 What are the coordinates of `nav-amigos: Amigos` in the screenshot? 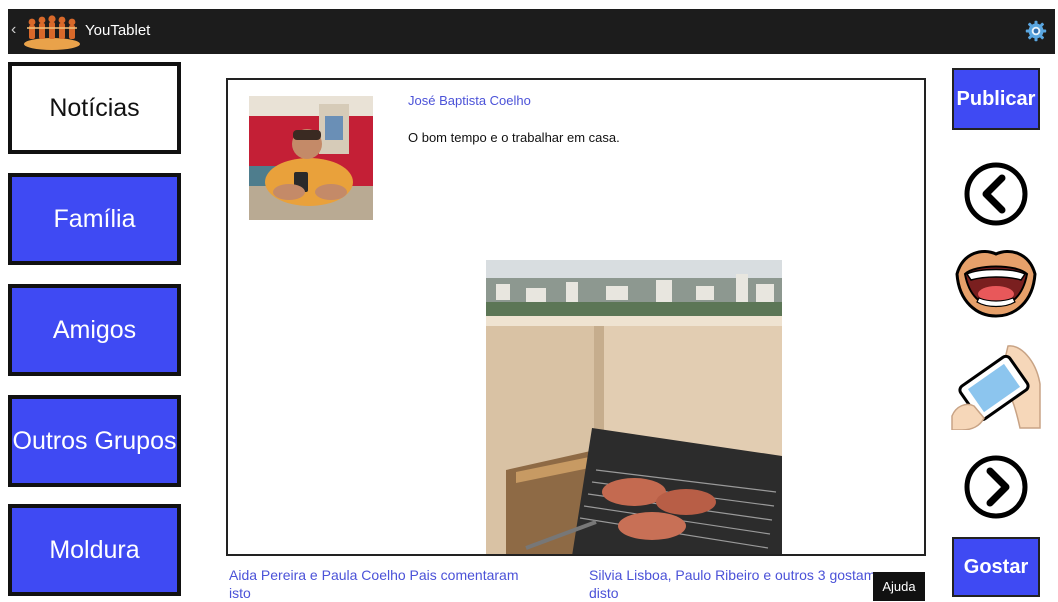 It's located at (94, 330).